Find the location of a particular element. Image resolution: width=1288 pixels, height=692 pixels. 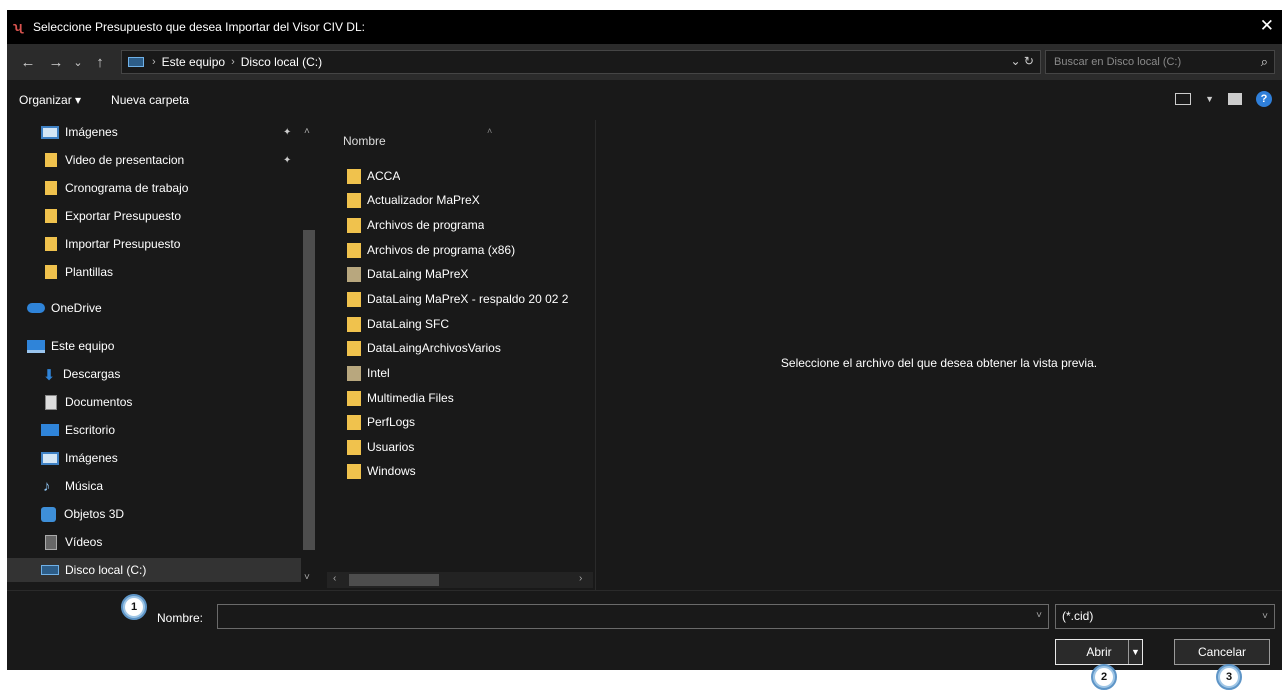

file-name: DataLaingArchivosVarios is located at coordinates (434, 348).